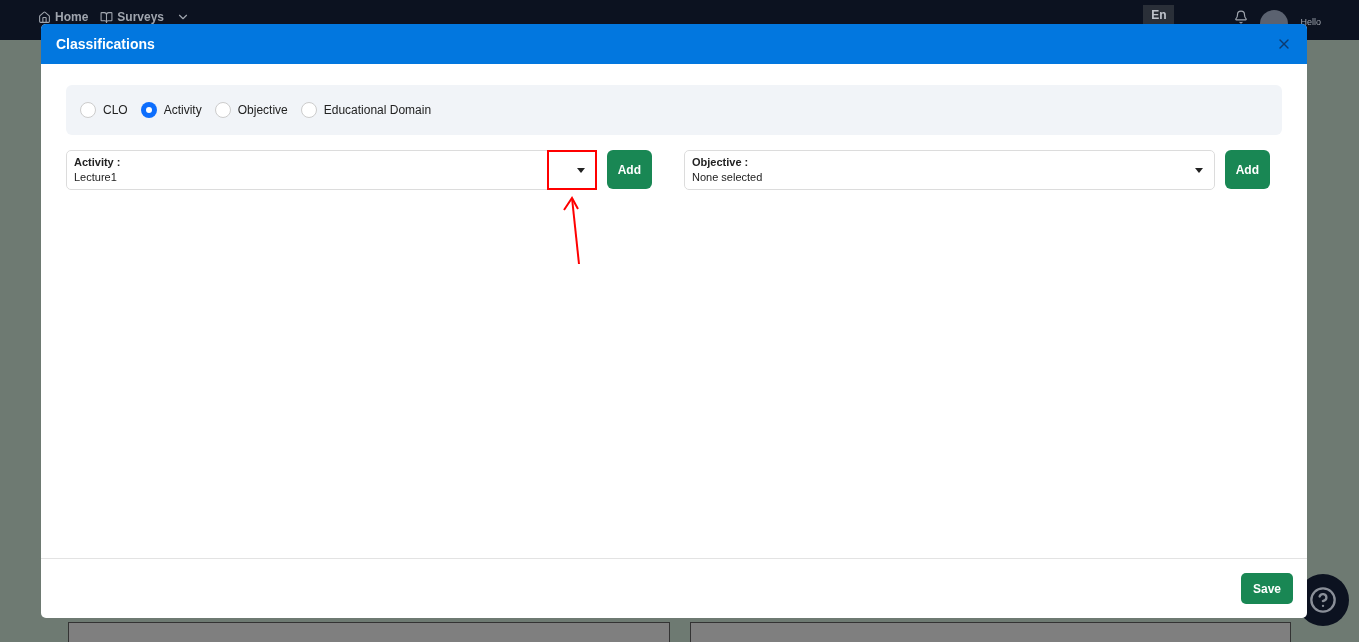 This screenshot has height=642, width=1359. Describe the element at coordinates (1241, 17) in the screenshot. I see `bell-icon` at that location.